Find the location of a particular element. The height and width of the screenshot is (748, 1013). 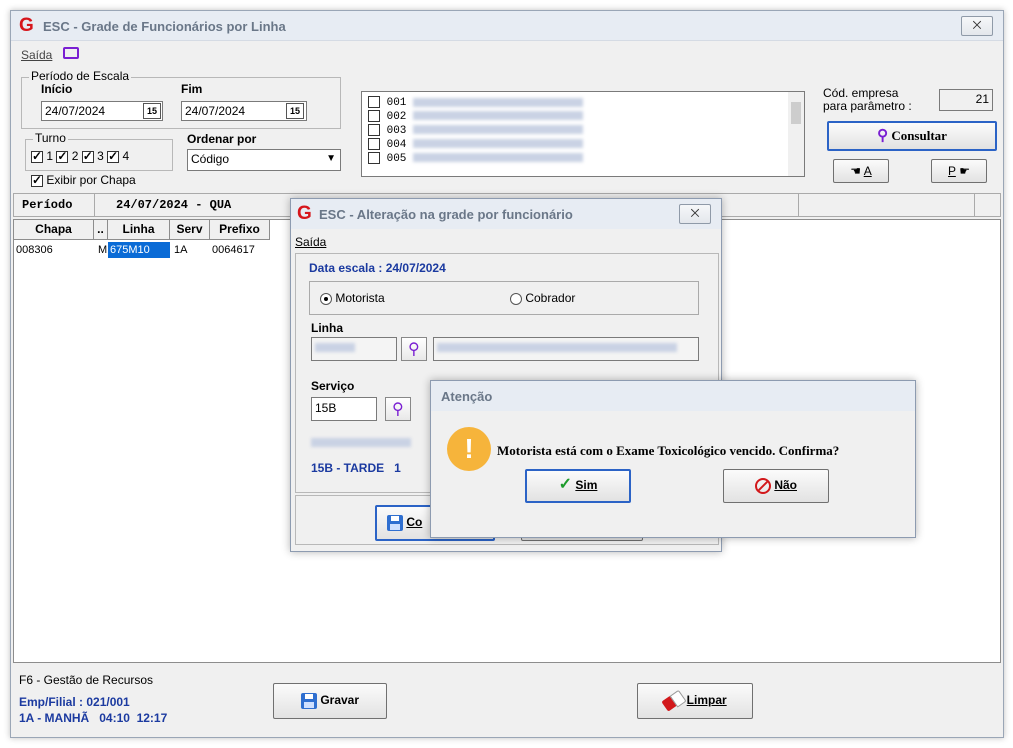

gravar-button: Gravar is located at coordinates (330, 701).